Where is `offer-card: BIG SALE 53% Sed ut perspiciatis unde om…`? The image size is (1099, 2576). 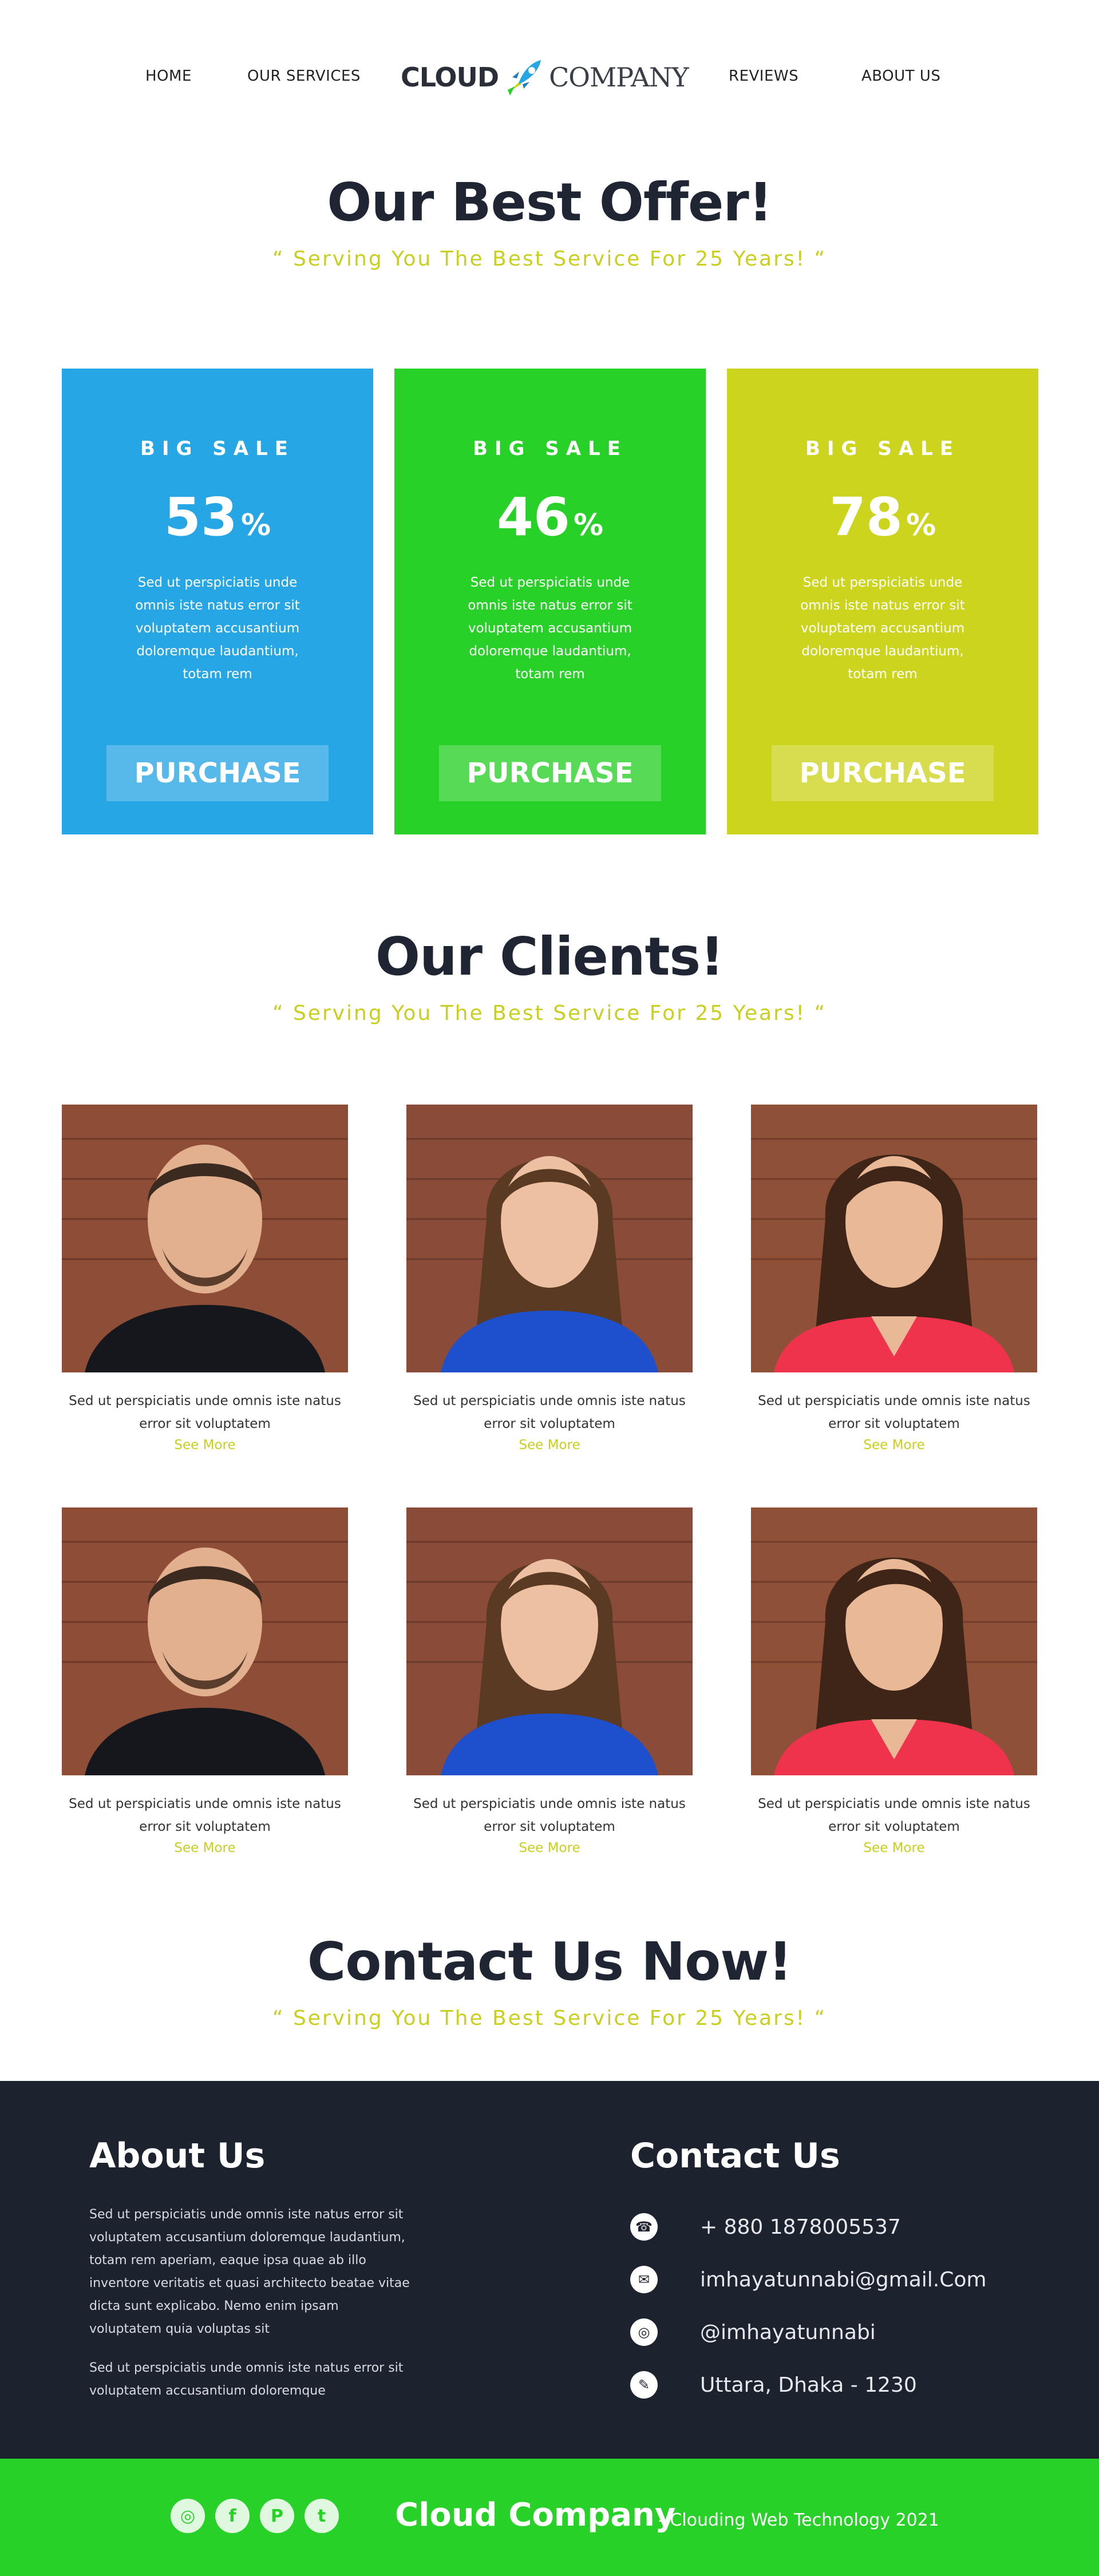
offer-card: BIG SALE 53% Sed ut perspiciatis unde om… is located at coordinates (217, 601).